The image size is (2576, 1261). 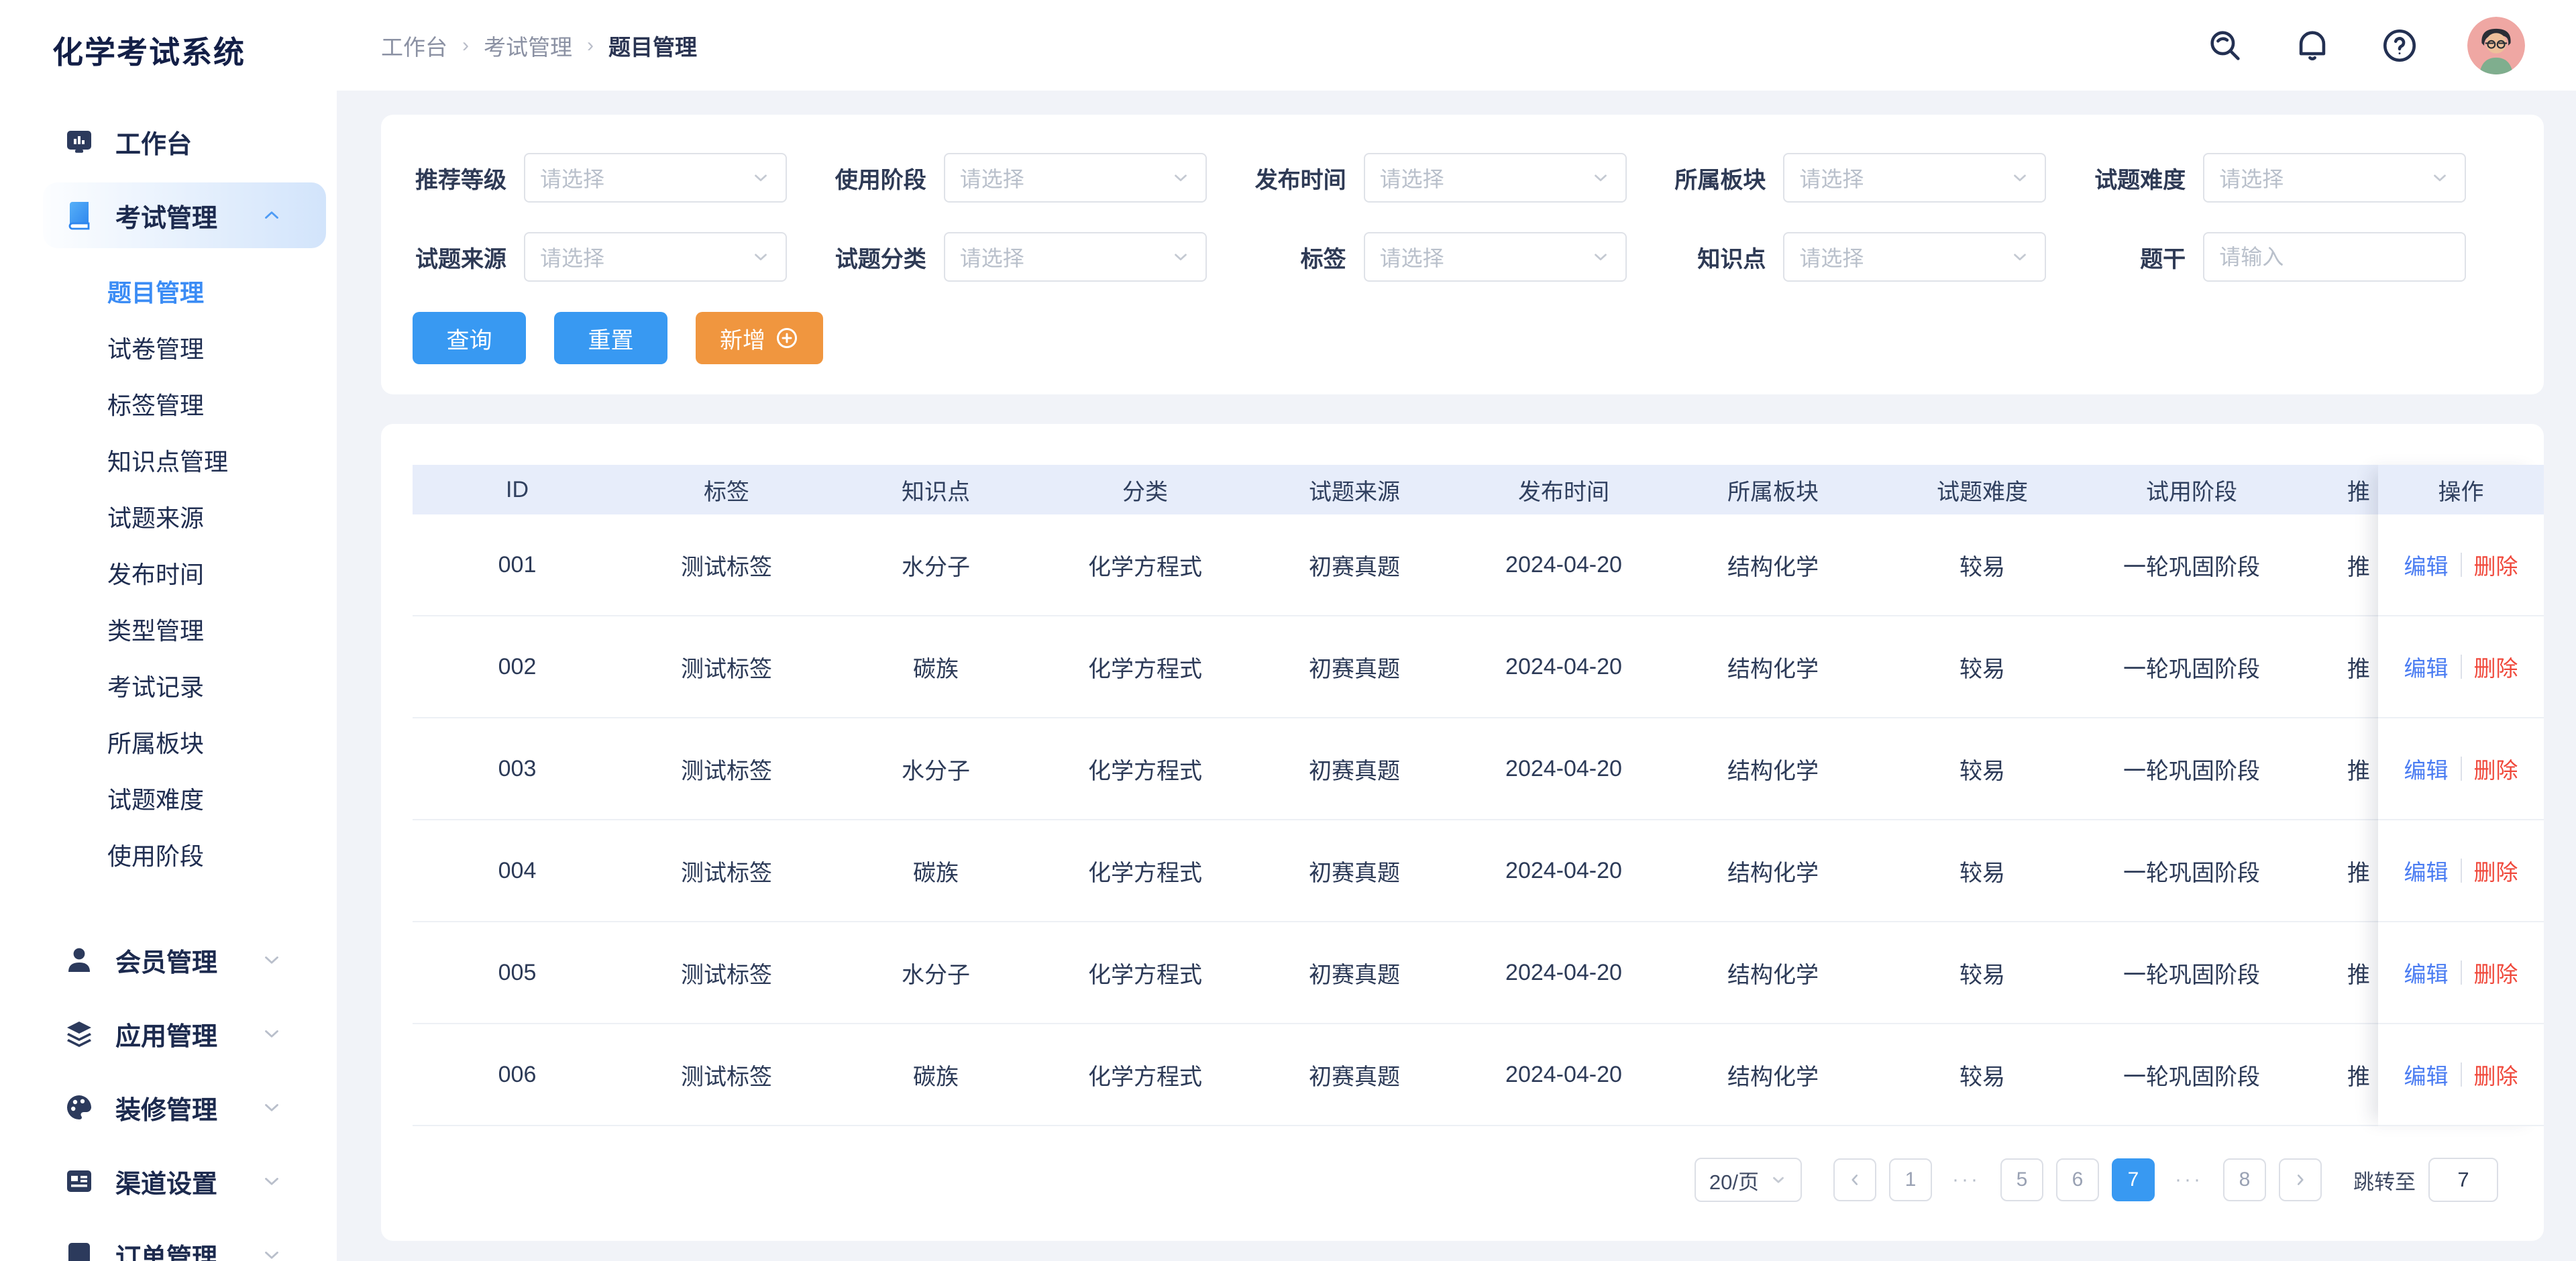 I want to click on filter-input-题干, so click(x=2335, y=257).